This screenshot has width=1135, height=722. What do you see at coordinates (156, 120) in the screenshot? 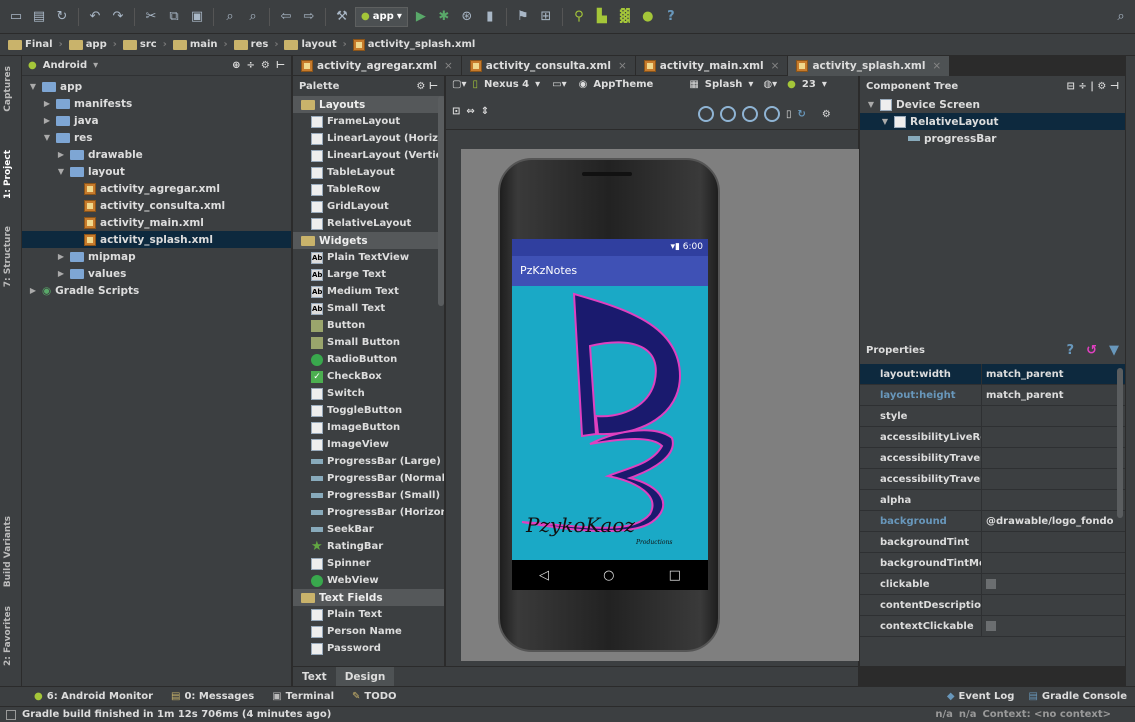
I see `project-tree-item: ▶ java` at bounding box center [156, 120].